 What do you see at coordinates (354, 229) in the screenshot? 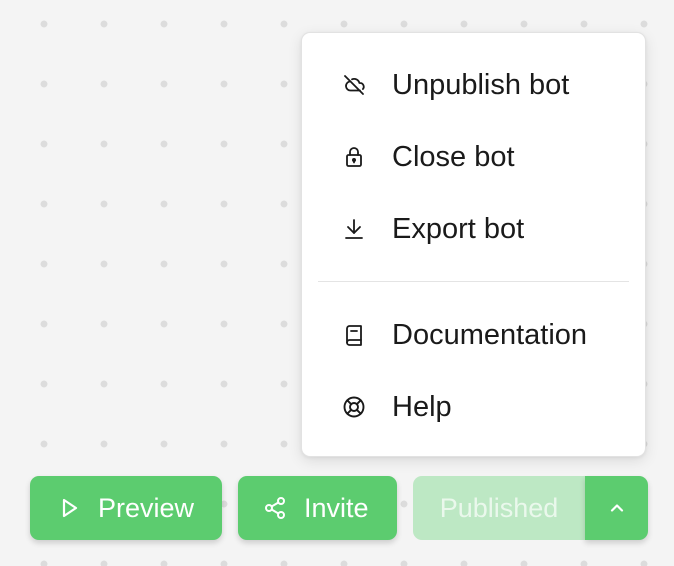
I see `download-icon` at bounding box center [354, 229].